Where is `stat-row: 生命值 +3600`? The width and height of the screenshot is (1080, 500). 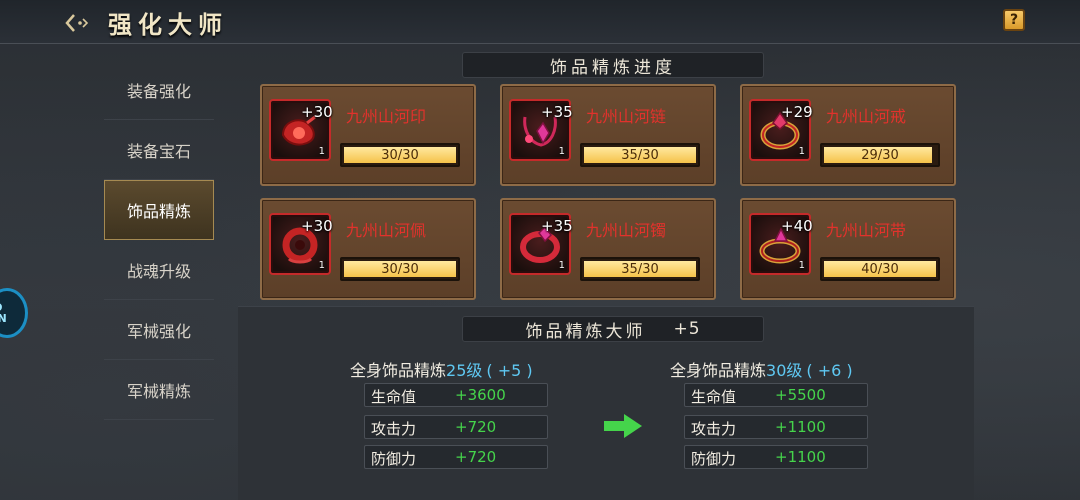 stat-row: 生命值 +3600 is located at coordinates (456, 395).